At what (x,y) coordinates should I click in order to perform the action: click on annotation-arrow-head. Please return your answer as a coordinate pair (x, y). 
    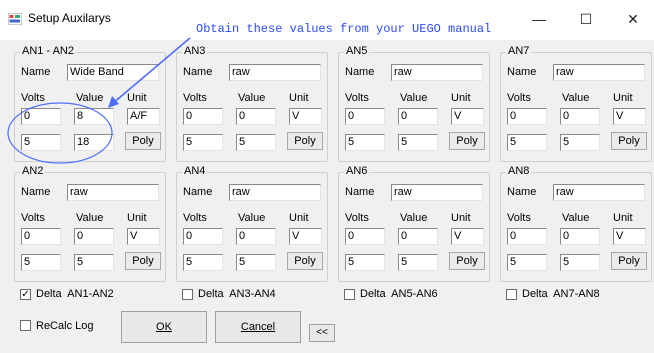
    Looking at the image, I should click on (113, 102).